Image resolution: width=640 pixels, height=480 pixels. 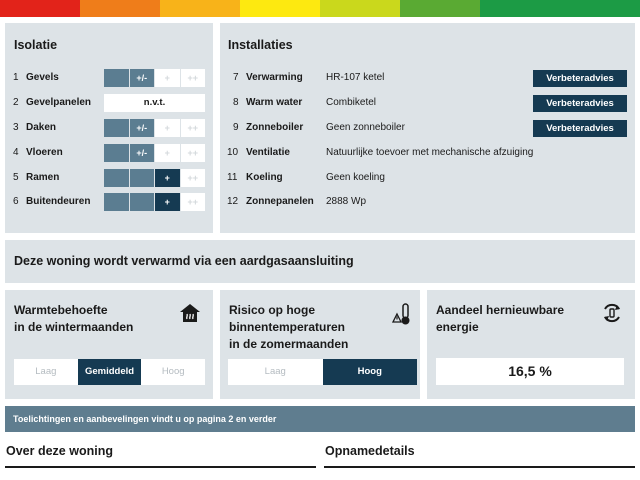 What do you see at coordinates (74, 327) in the screenshot?
I see `card-title-line: in de wintermaanden` at bounding box center [74, 327].